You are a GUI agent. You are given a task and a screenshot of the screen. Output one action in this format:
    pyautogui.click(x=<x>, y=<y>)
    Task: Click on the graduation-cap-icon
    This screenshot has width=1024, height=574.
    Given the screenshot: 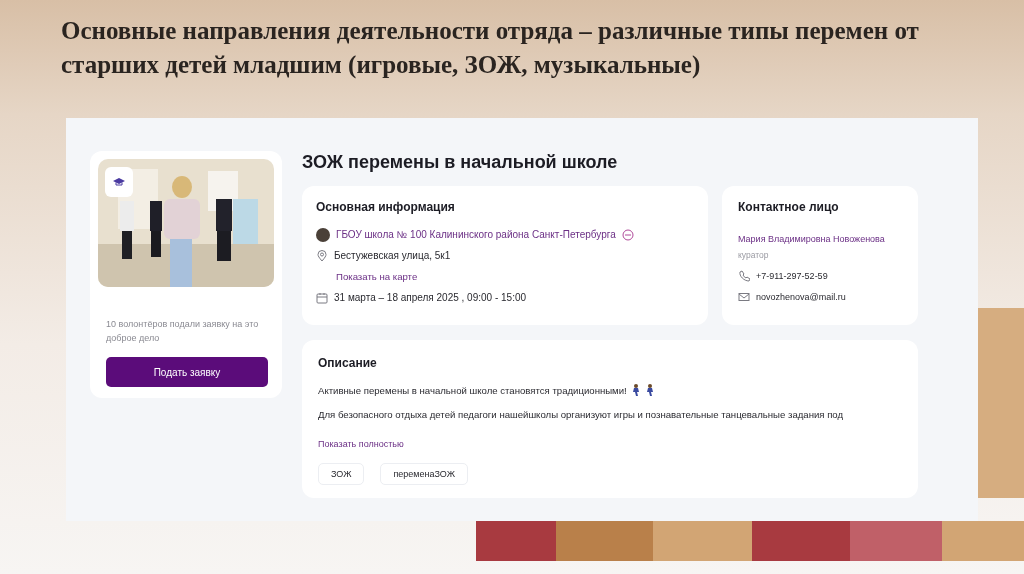 What is the action you would take?
    pyautogui.click(x=119, y=182)
    